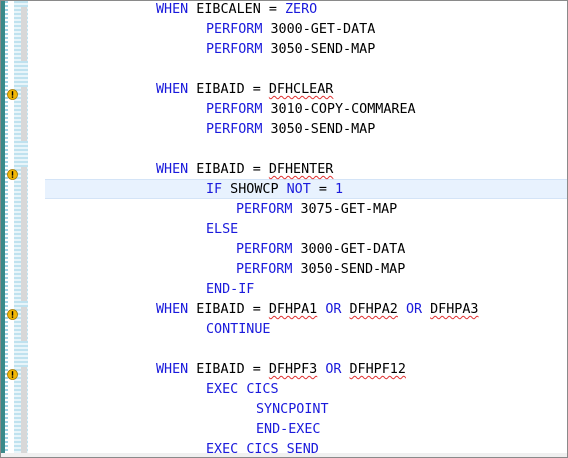  I want to click on code-line: WHEN EIBAID = DFHENTER, so click(244, 170).